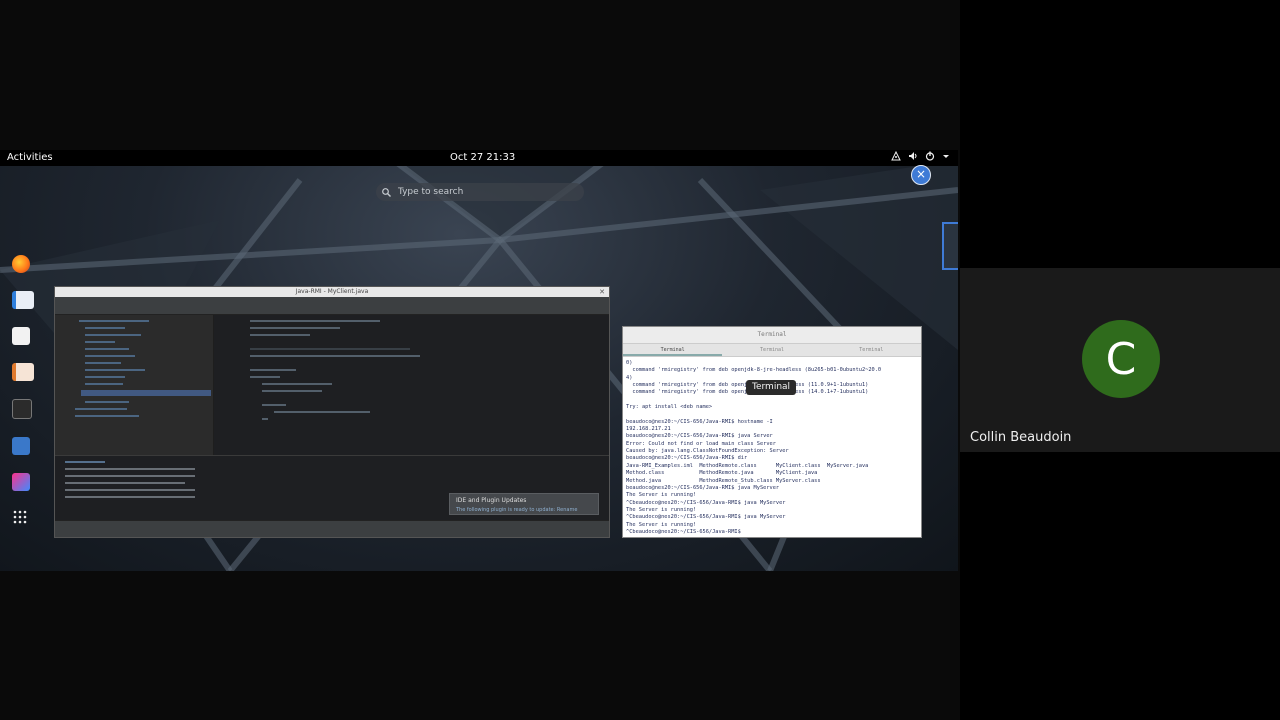 This screenshot has width=1280, height=720. What do you see at coordinates (685, 531) in the screenshot?
I see `terminal-line: ^Cbeaudoco@nes20:~/CIS-656/Java-RMI$` at bounding box center [685, 531].